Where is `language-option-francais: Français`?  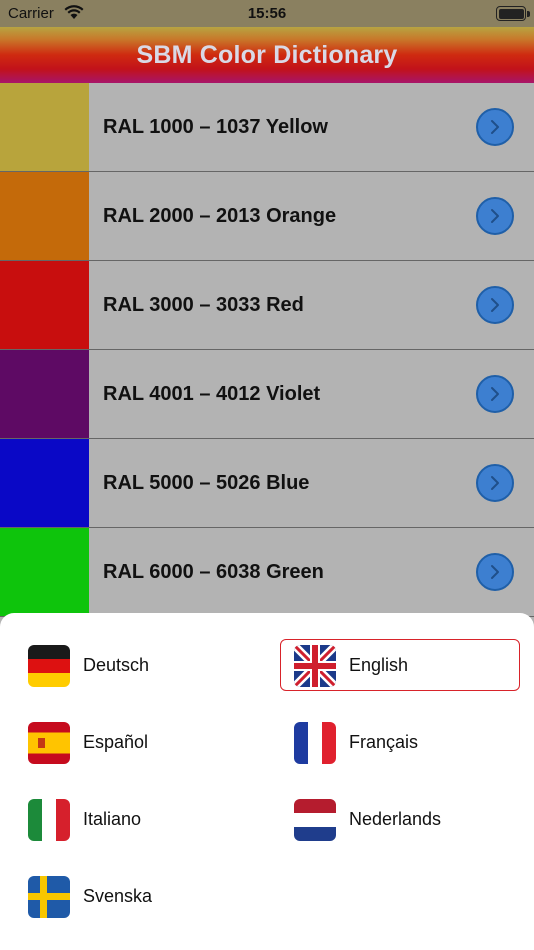 language-option-francais: Français is located at coordinates (400, 742).